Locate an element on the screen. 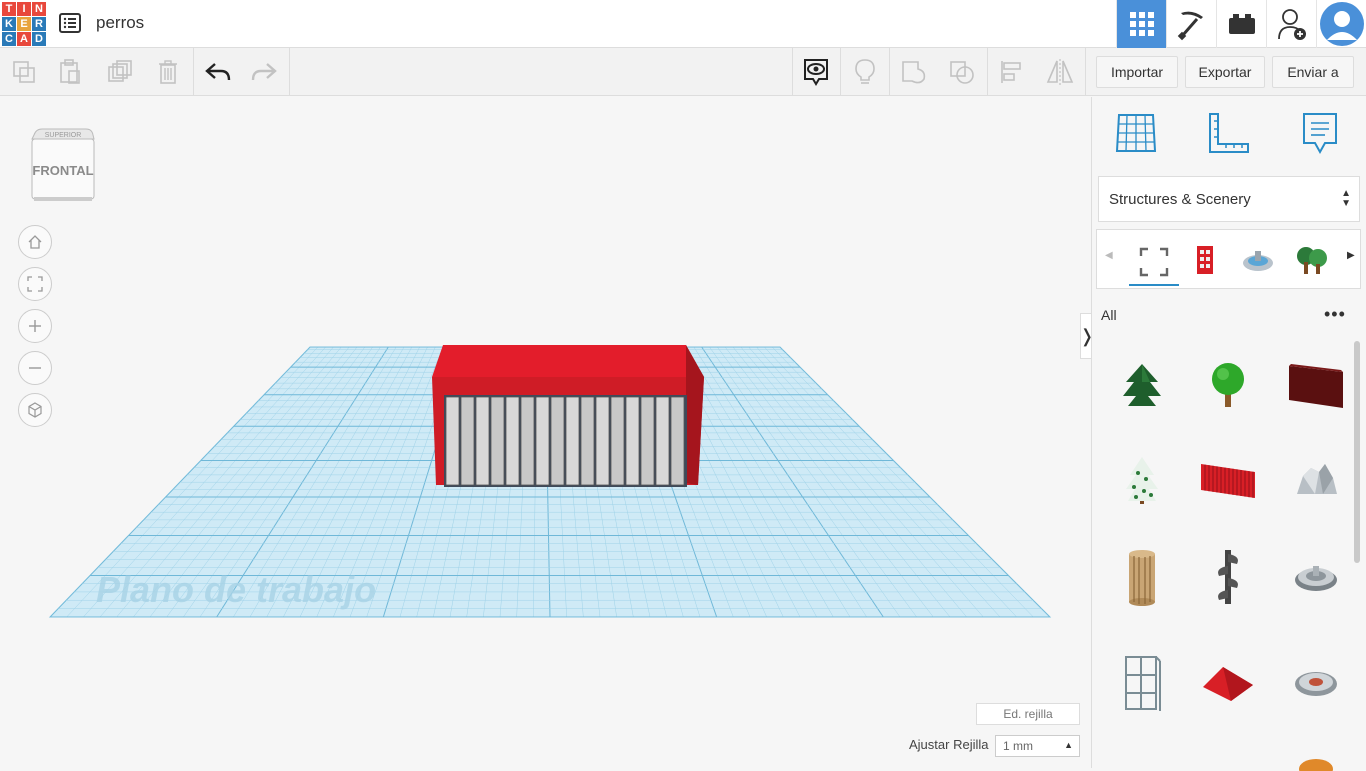  shape-round-base is located at coordinates (1316, 683).